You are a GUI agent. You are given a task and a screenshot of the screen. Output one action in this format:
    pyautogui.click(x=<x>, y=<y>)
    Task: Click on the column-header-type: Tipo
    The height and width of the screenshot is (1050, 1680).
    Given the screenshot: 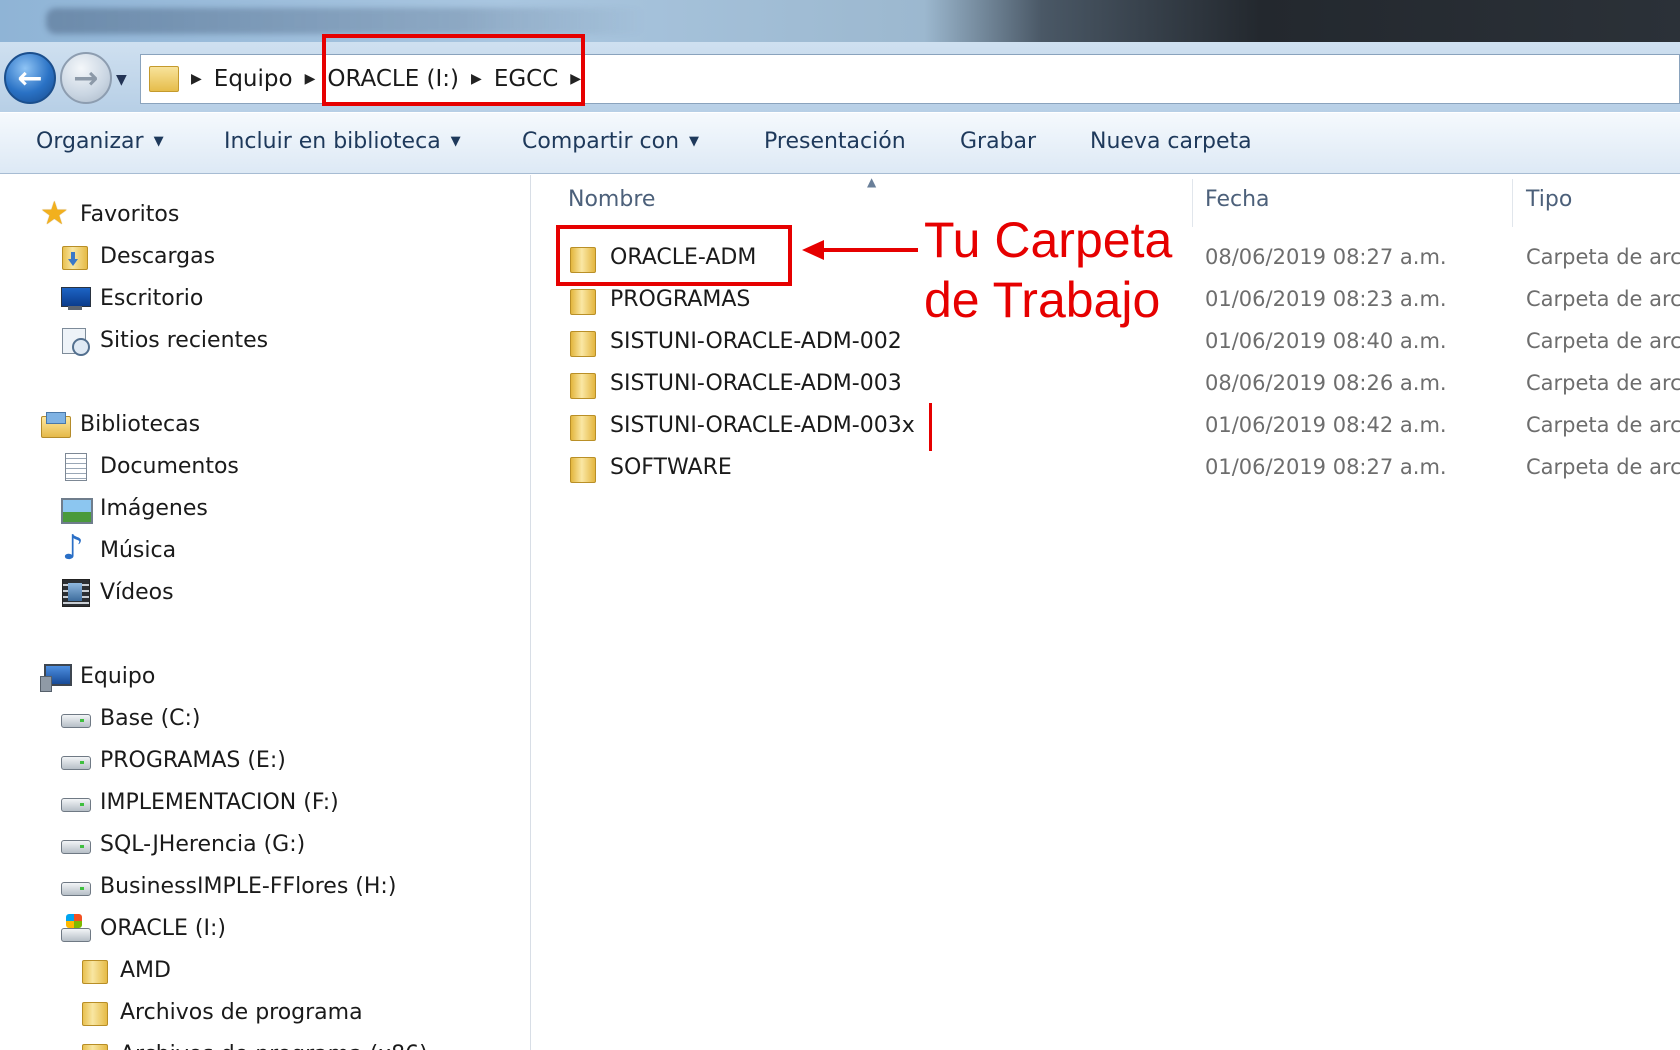 What is the action you would take?
    pyautogui.click(x=1549, y=199)
    